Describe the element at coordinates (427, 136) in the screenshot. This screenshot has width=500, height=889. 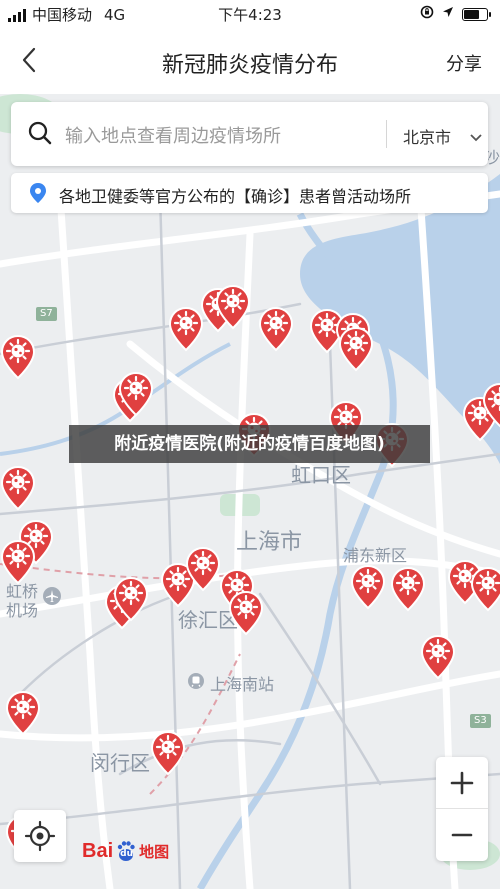
I see `city-selector: 北京市` at that location.